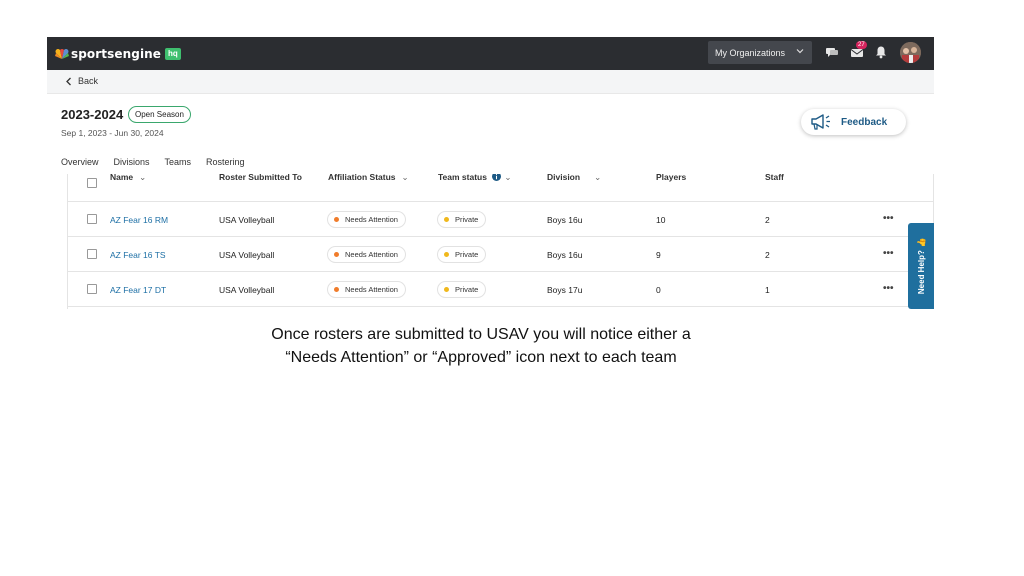 This screenshot has width=1024, height=576. Describe the element at coordinates (68, 81) in the screenshot. I see `chevron-left-icon` at that location.